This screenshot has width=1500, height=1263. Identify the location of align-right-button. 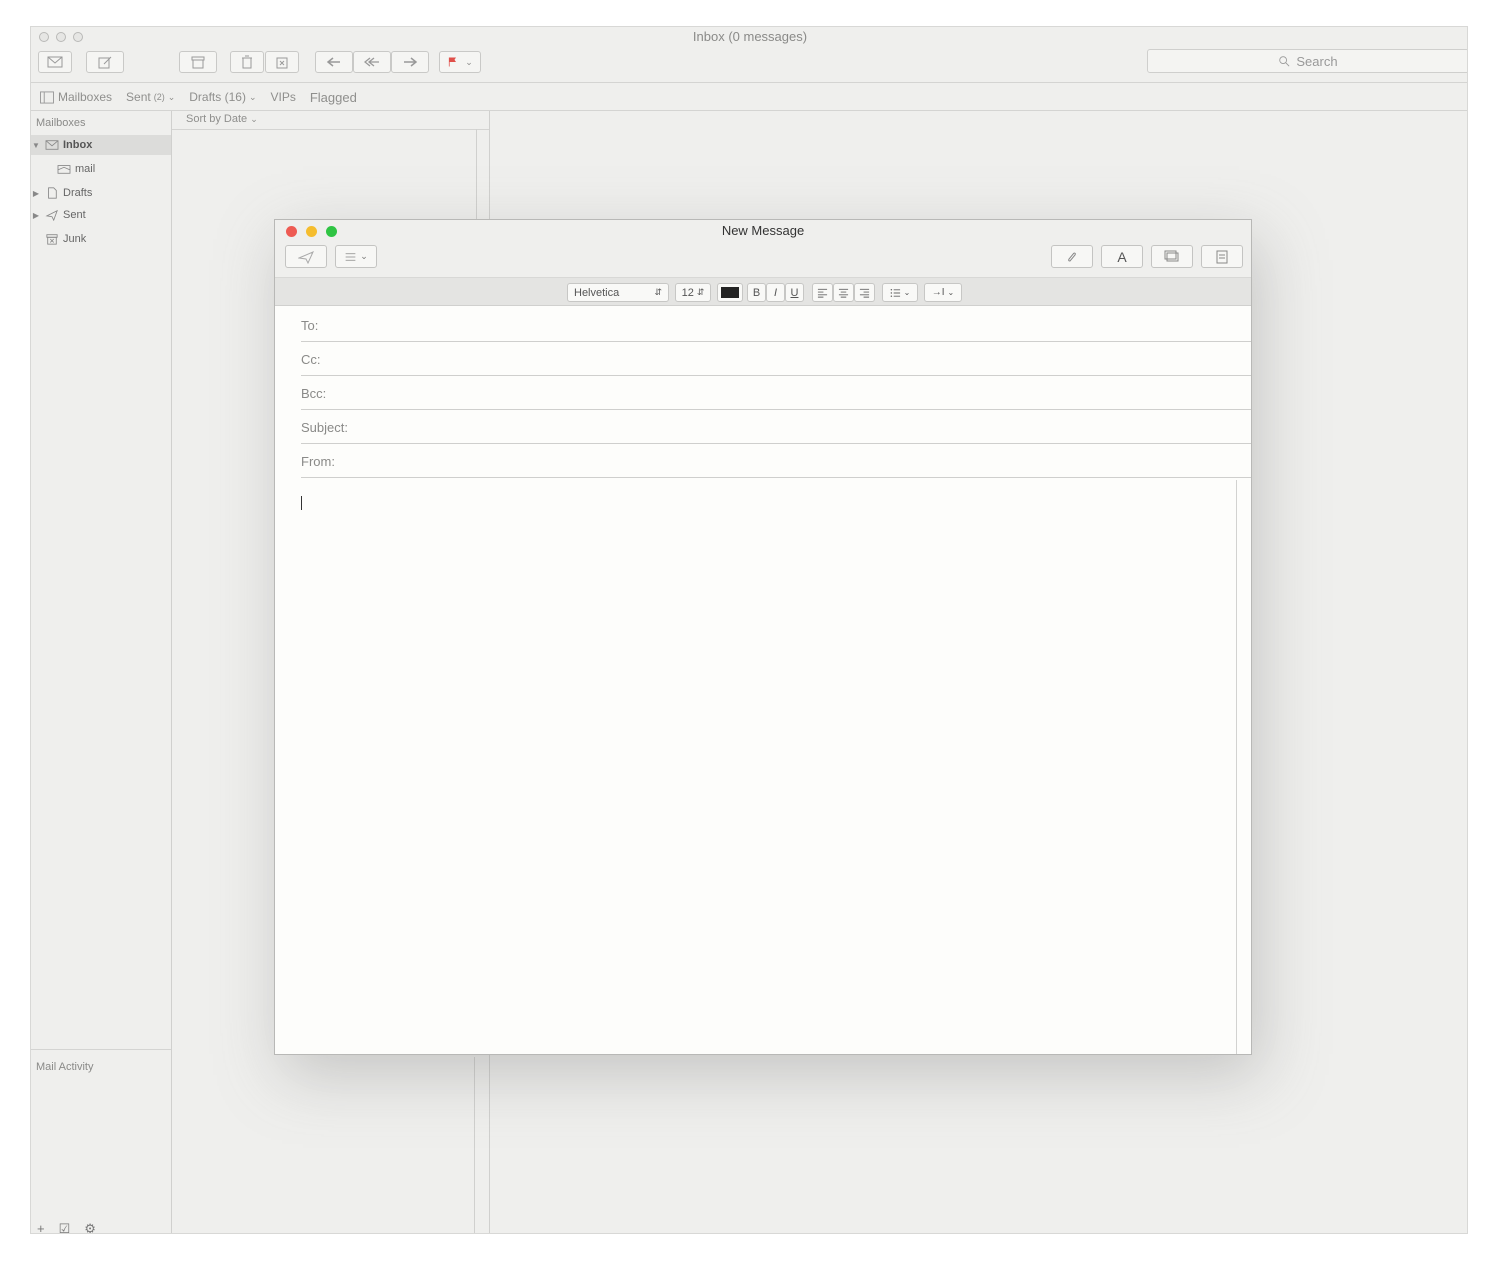
(864, 292).